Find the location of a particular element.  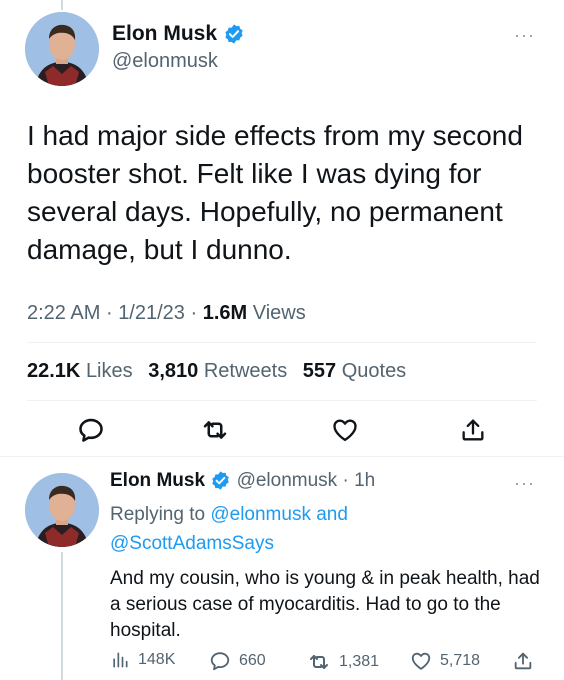

reply-button is located at coordinates (91, 430).